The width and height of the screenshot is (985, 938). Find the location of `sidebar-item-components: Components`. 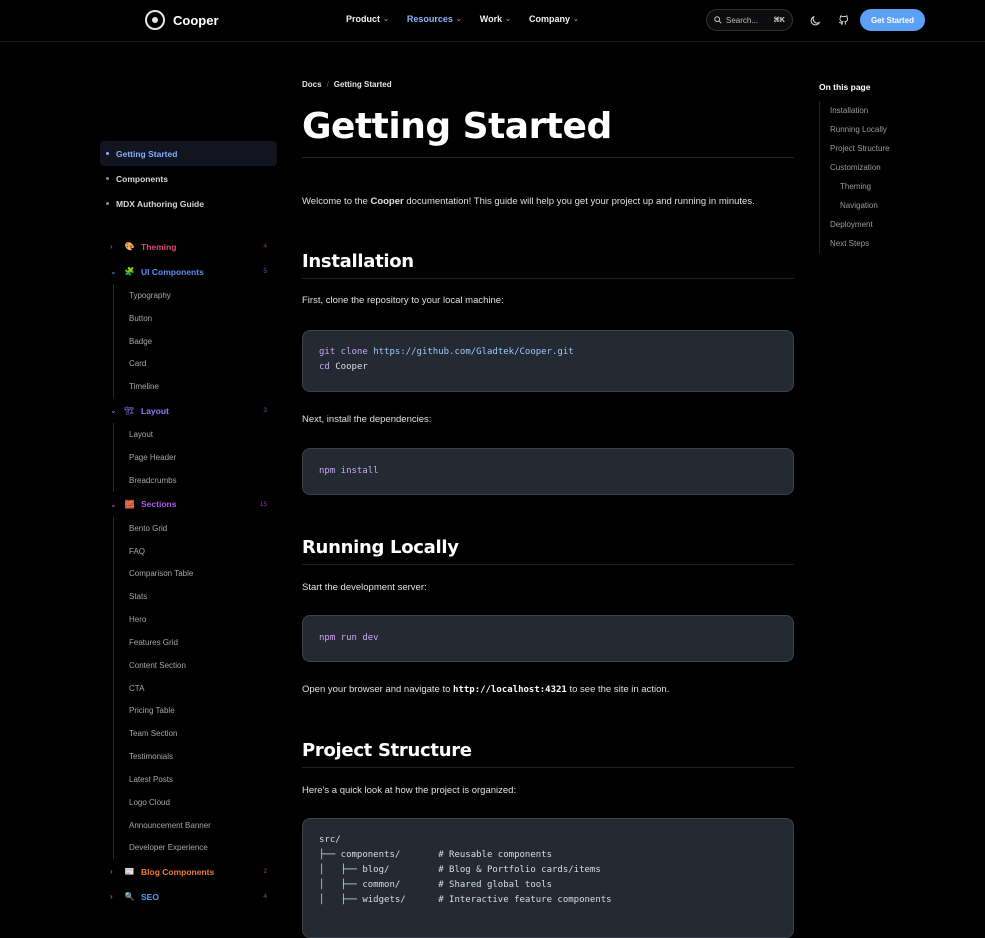

sidebar-item-components: Components is located at coordinates (188, 178).